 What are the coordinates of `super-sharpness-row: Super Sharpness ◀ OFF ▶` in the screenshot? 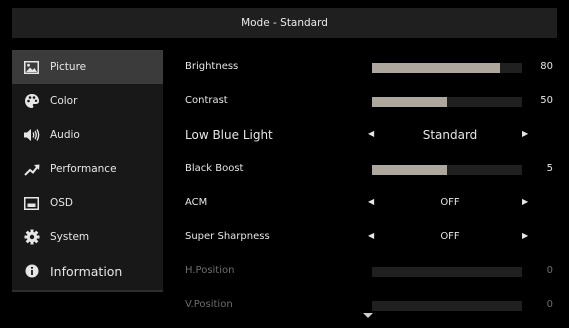 It's located at (366, 237).